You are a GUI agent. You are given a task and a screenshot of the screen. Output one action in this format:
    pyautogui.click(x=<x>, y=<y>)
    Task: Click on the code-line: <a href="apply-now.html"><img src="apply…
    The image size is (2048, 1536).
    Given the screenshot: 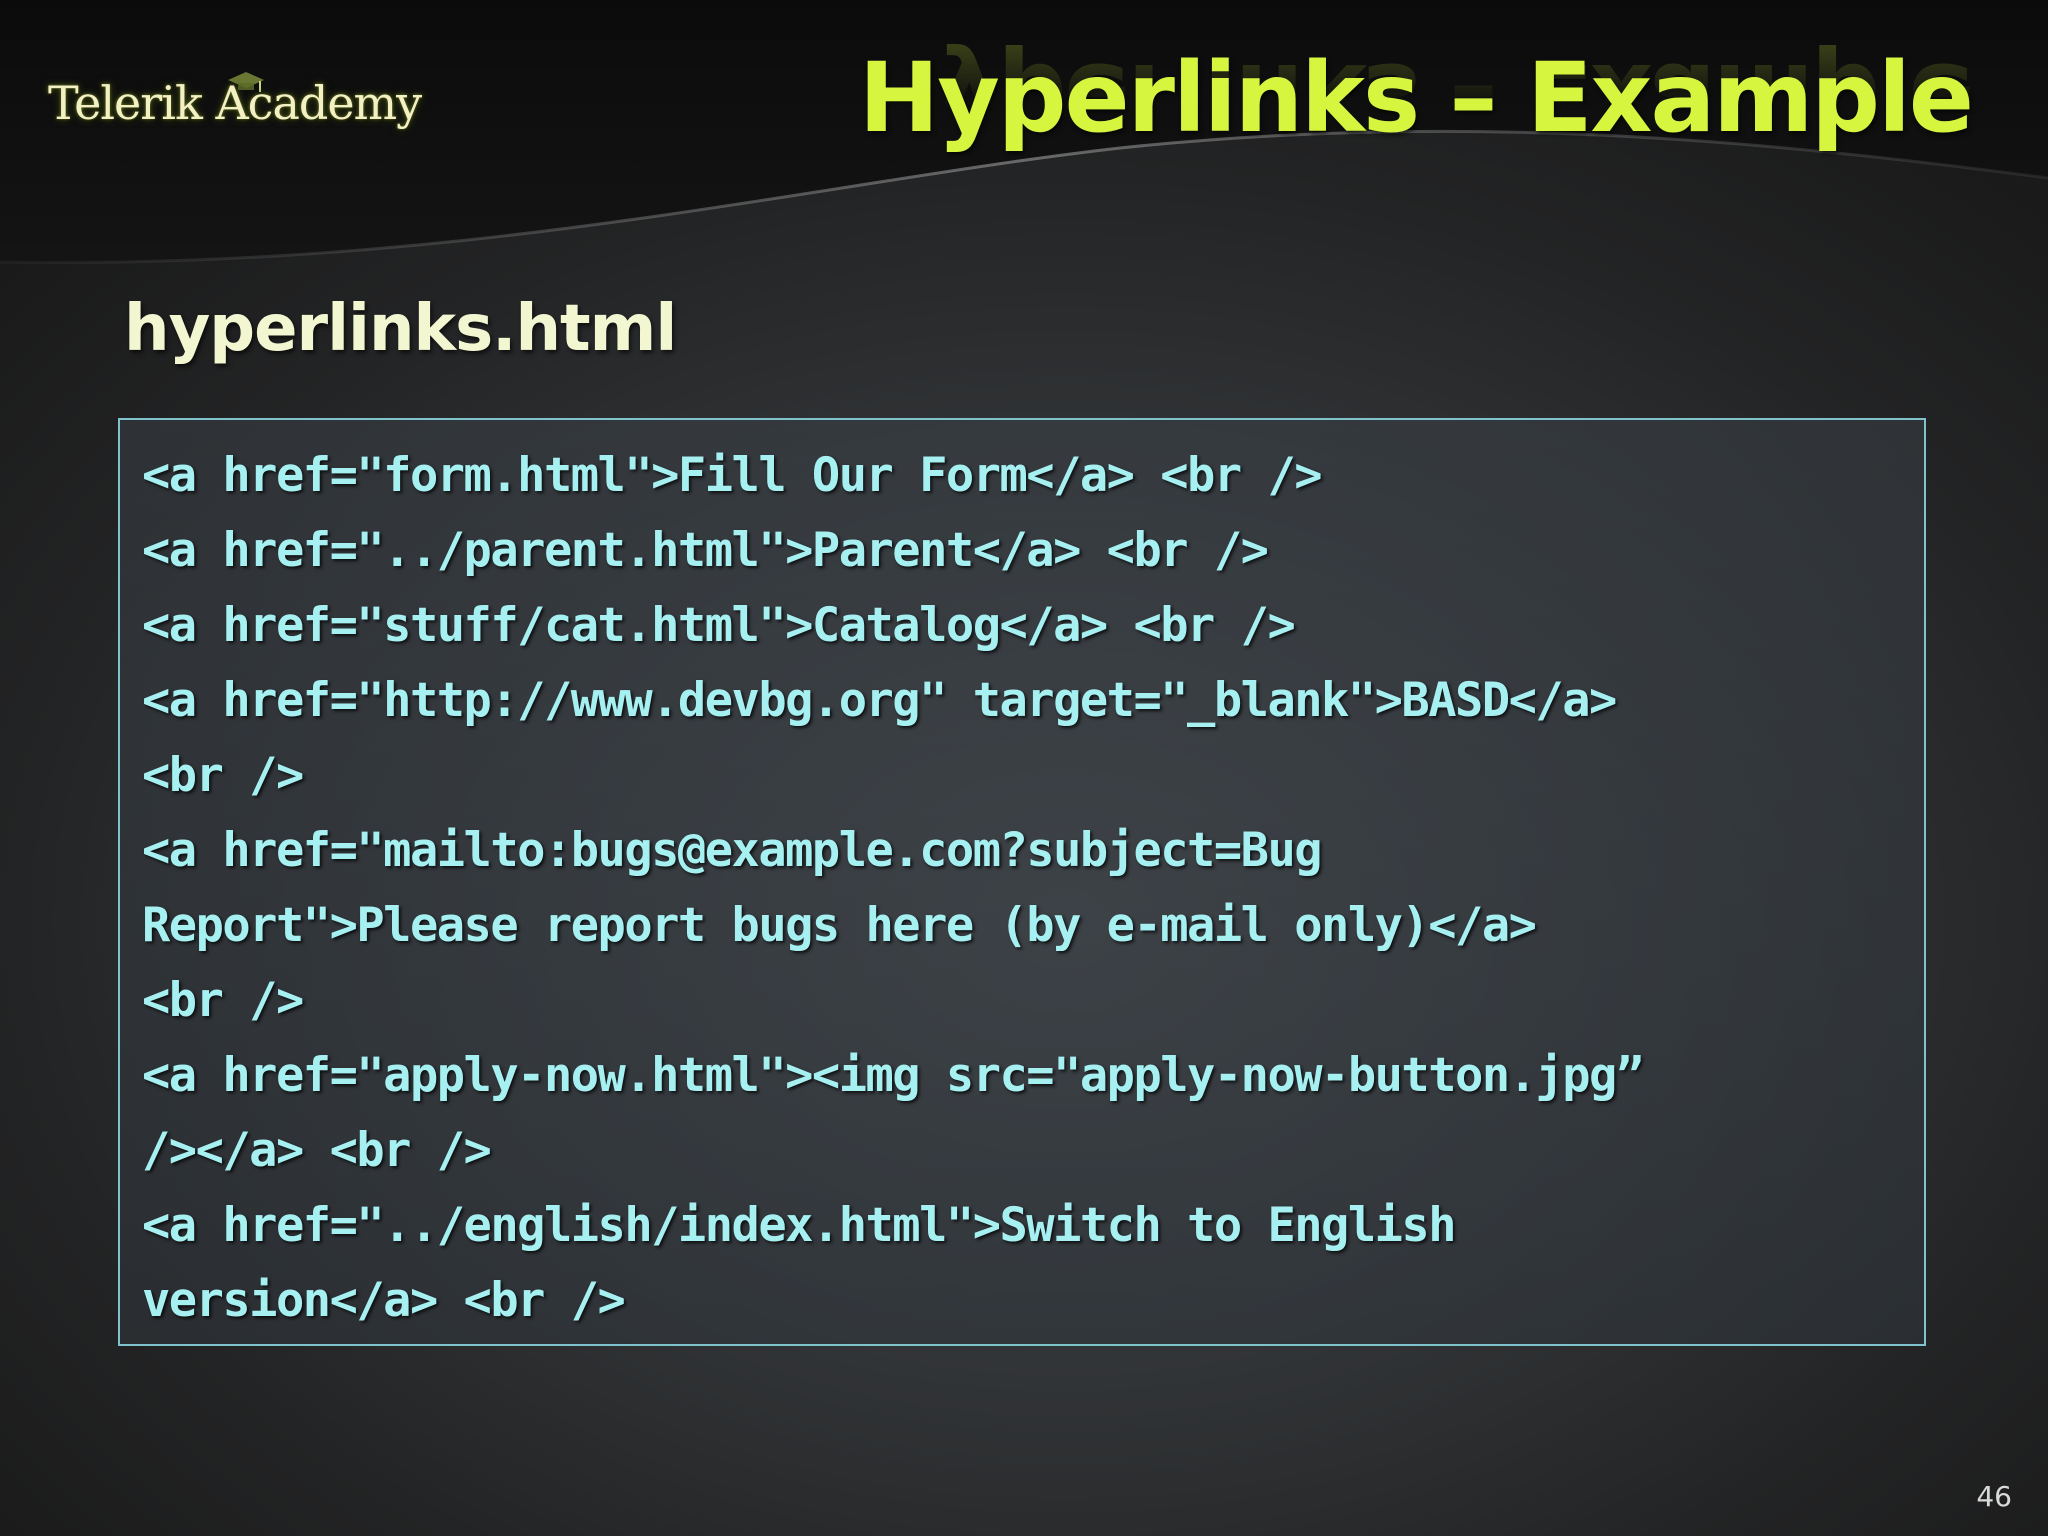 What is the action you would take?
    pyautogui.click(x=893, y=1075)
    